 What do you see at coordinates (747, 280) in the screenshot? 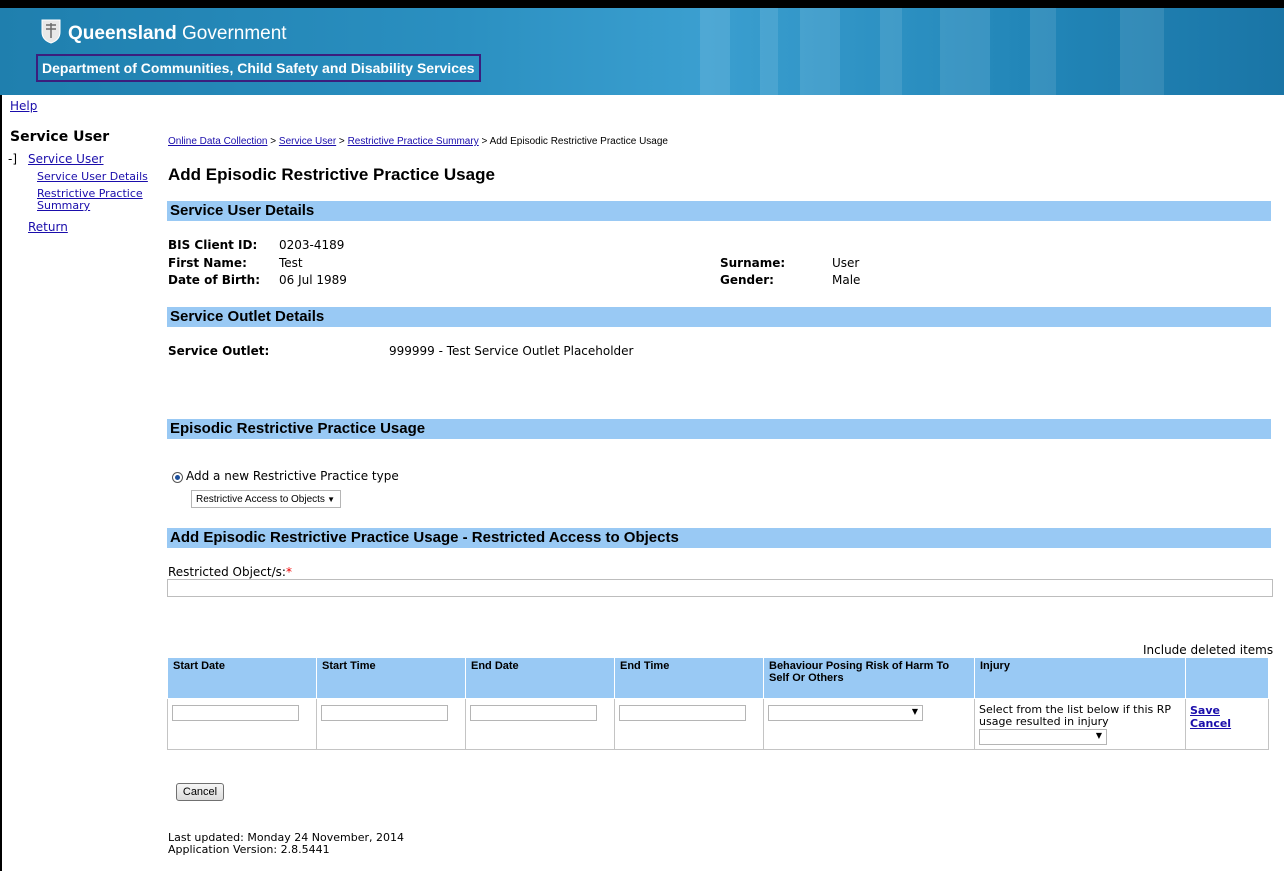
I see `gender-label: Gender:` at bounding box center [747, 280].